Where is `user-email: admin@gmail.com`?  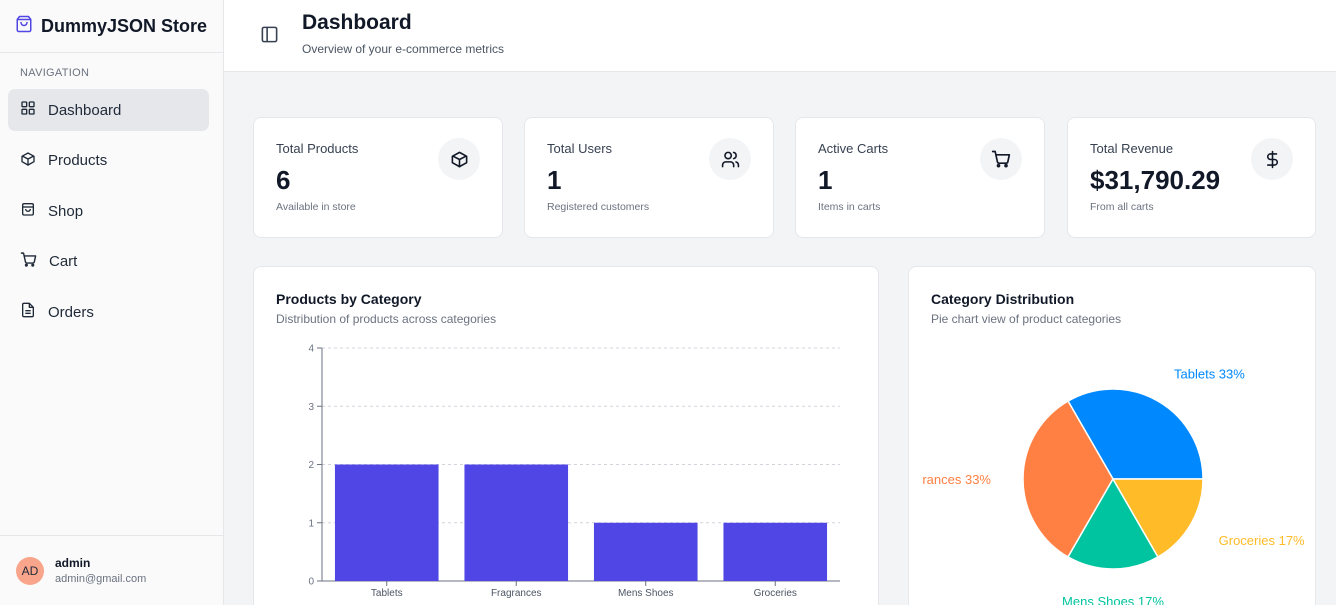 user-email: admin@gmail.com is located at coordinates (101, 579).